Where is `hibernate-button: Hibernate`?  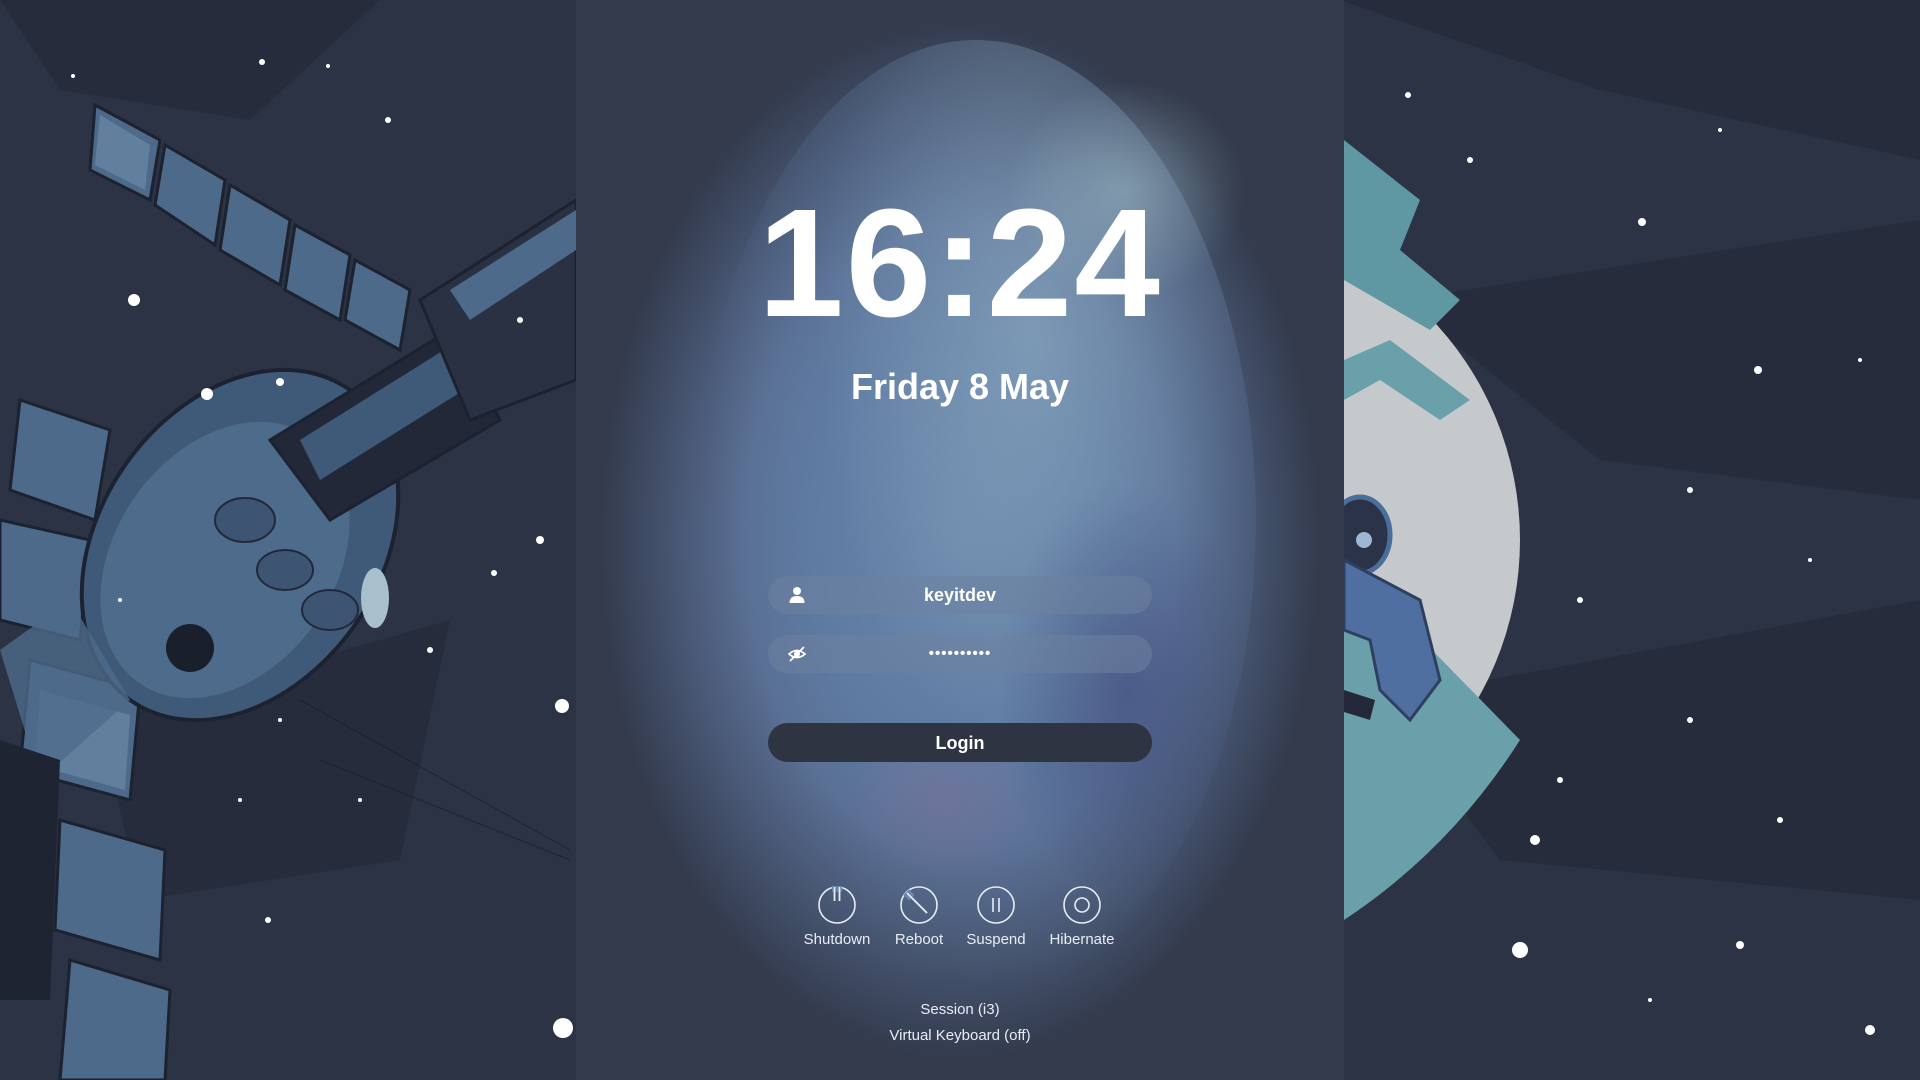 hibernate-button: Hibernate is located at coordinates (1082, 916).